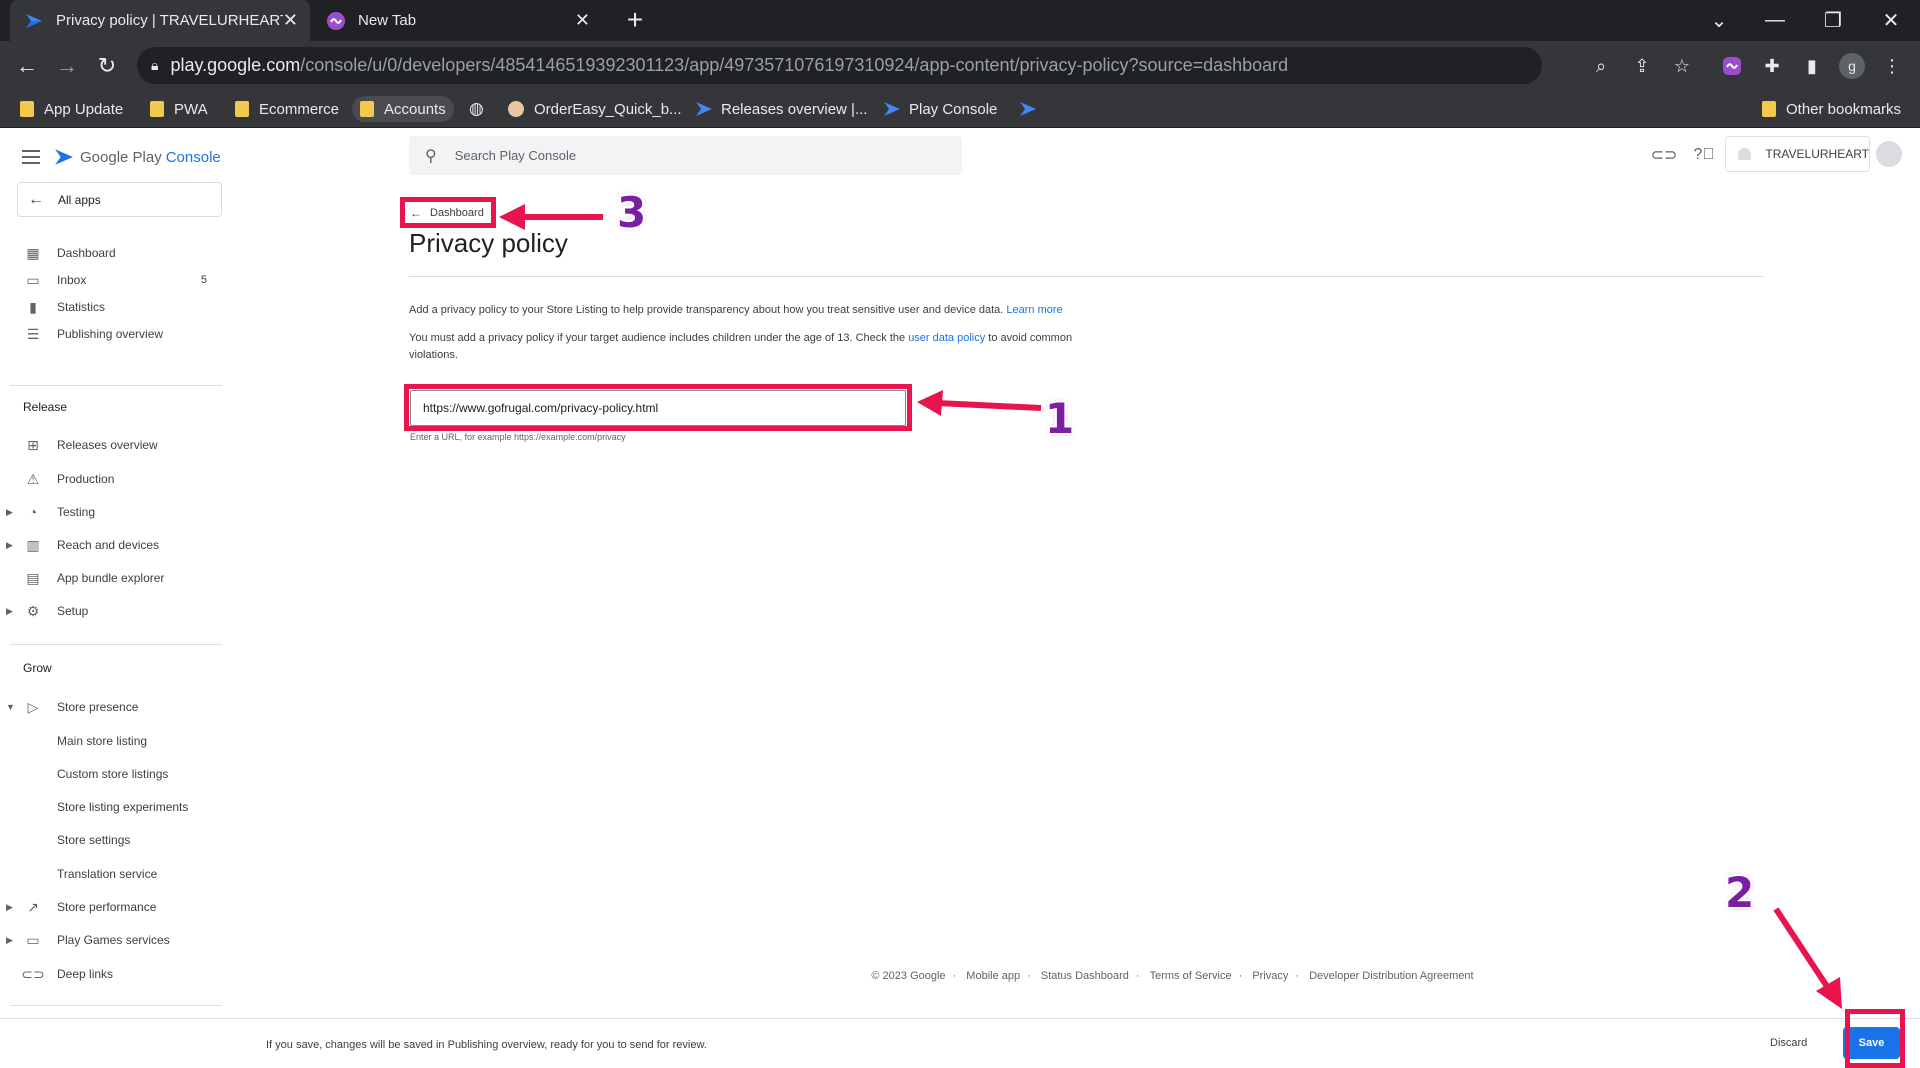 The image size is (1920, 1068). What do you see at coordinates (993, 976) in the screenshot?
I see `footer-mobile-app-link: Mobile app` at bounding box center [993, 976].